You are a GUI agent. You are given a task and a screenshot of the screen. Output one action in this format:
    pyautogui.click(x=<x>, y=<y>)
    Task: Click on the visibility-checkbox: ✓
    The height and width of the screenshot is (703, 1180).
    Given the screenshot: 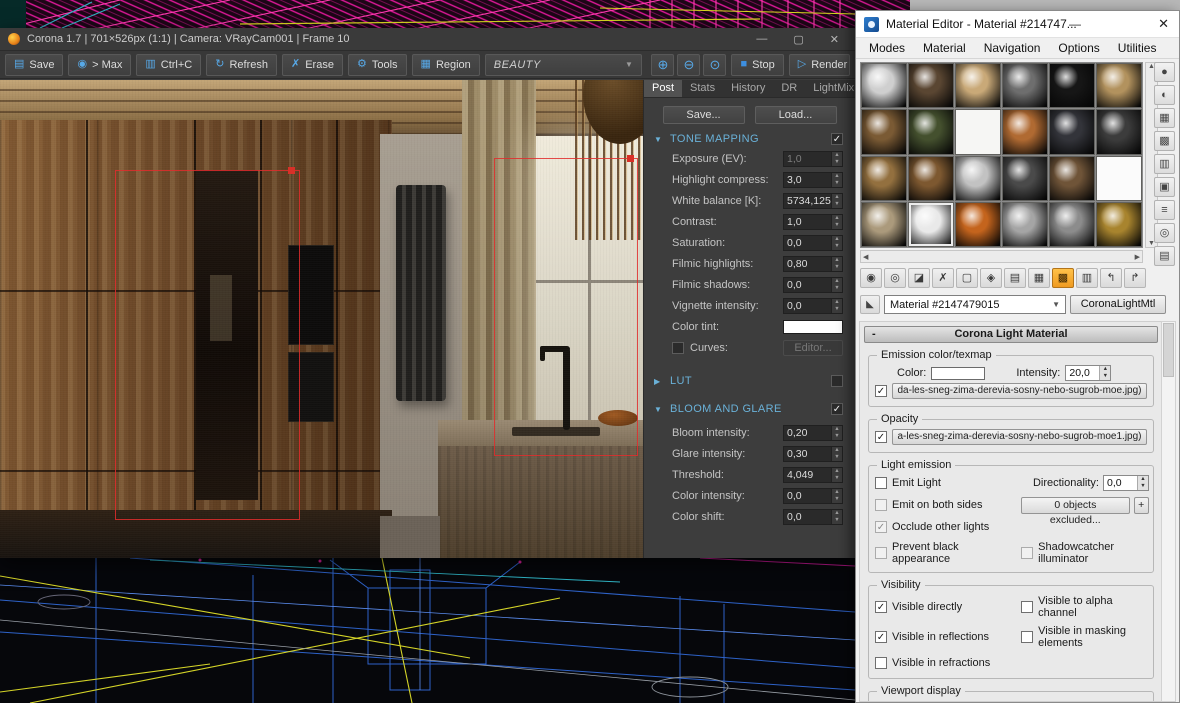 What is the action you would take?
    pyautogui.click(x=881, y=607)
    